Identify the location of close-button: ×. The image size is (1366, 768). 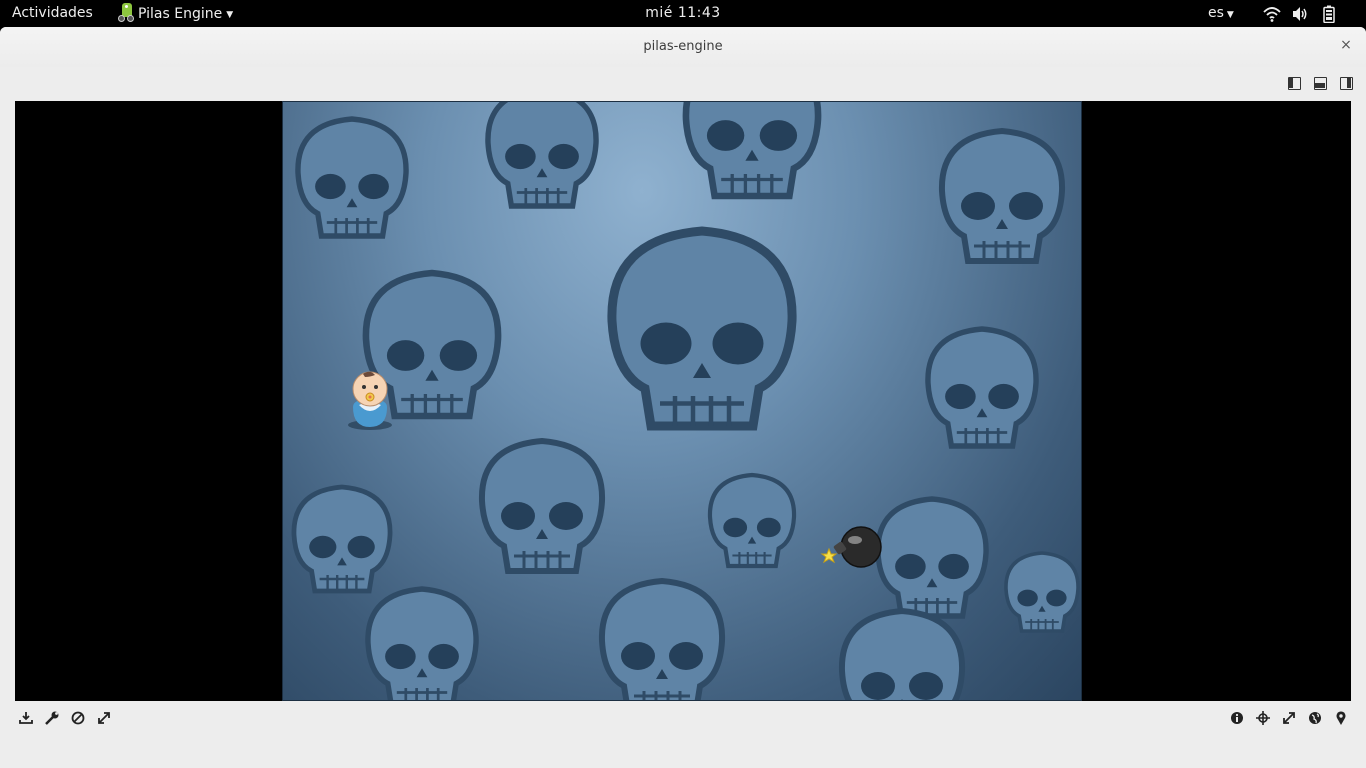
(1346, 46).